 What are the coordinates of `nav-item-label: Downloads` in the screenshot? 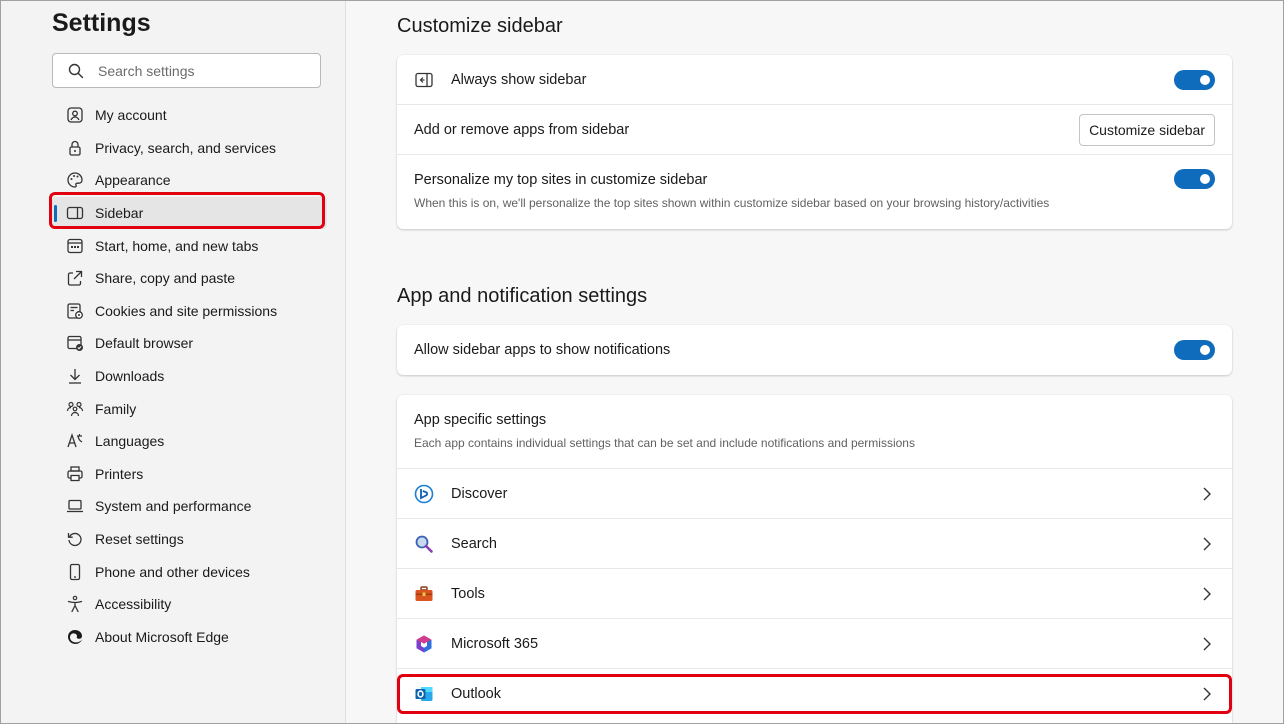 It's located at (130, 376).